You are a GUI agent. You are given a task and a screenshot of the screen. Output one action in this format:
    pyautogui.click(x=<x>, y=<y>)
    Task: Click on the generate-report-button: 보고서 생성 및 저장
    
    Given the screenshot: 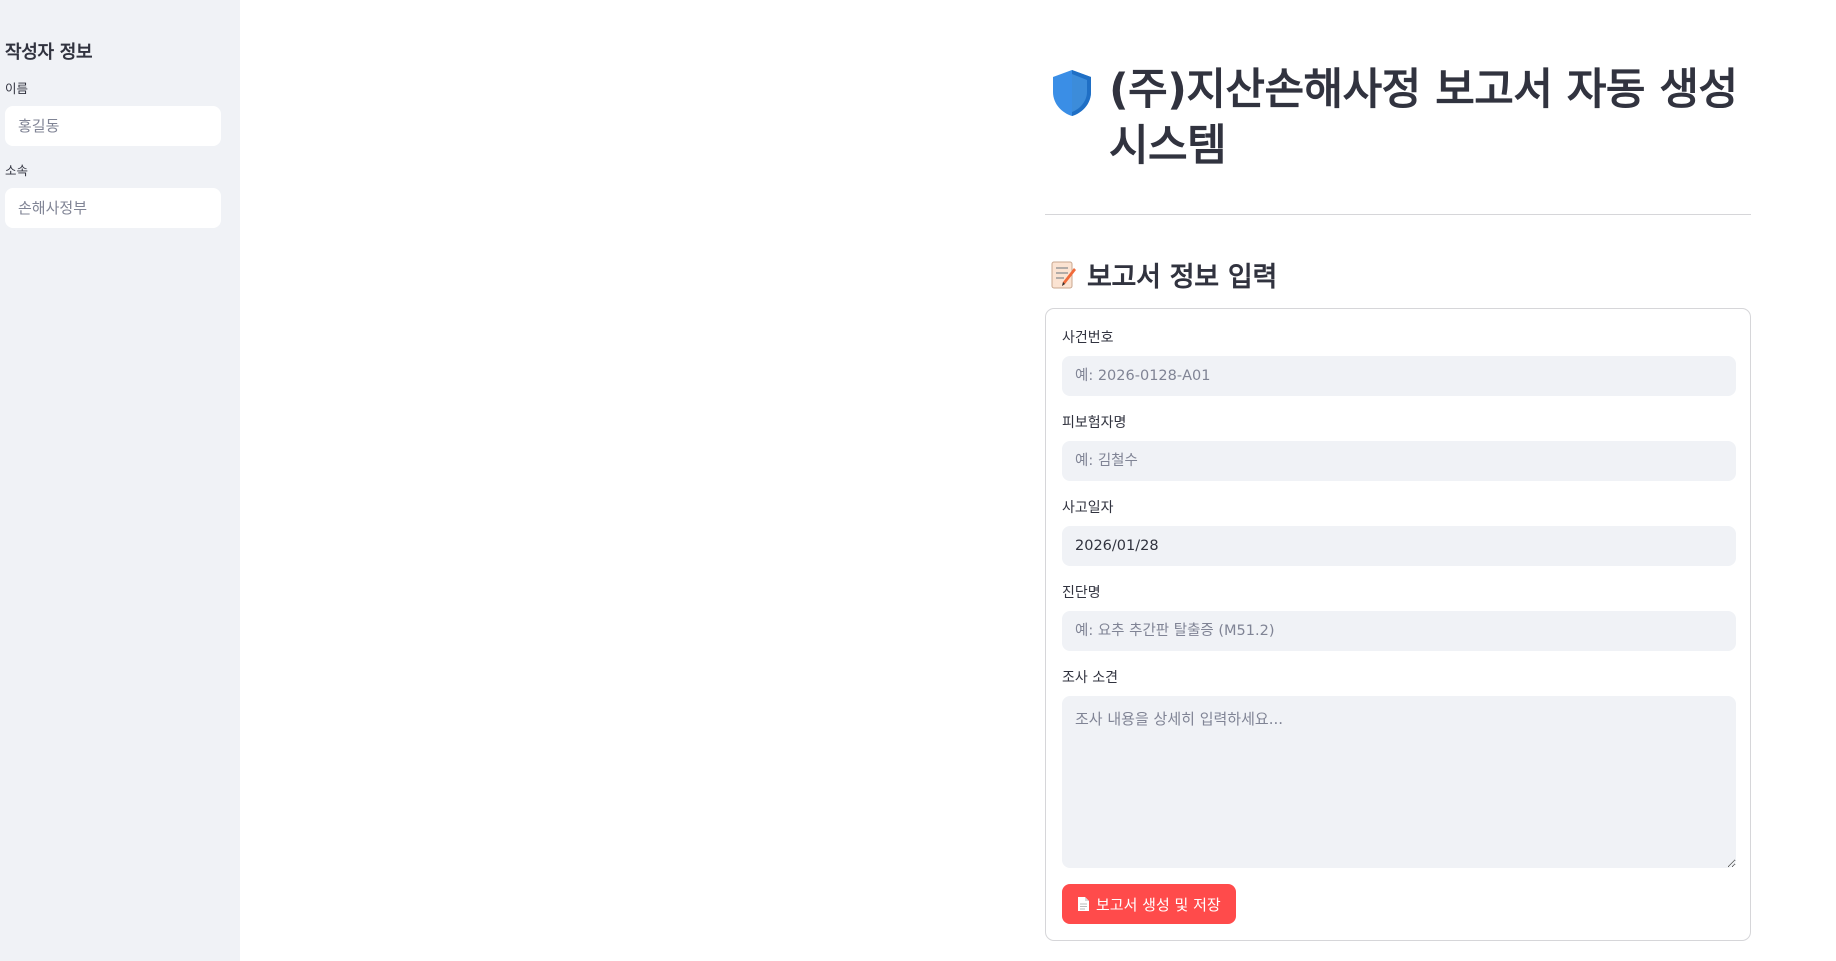 What is the action you would take?
    pyautogui.click(x=1149, y=904)
    